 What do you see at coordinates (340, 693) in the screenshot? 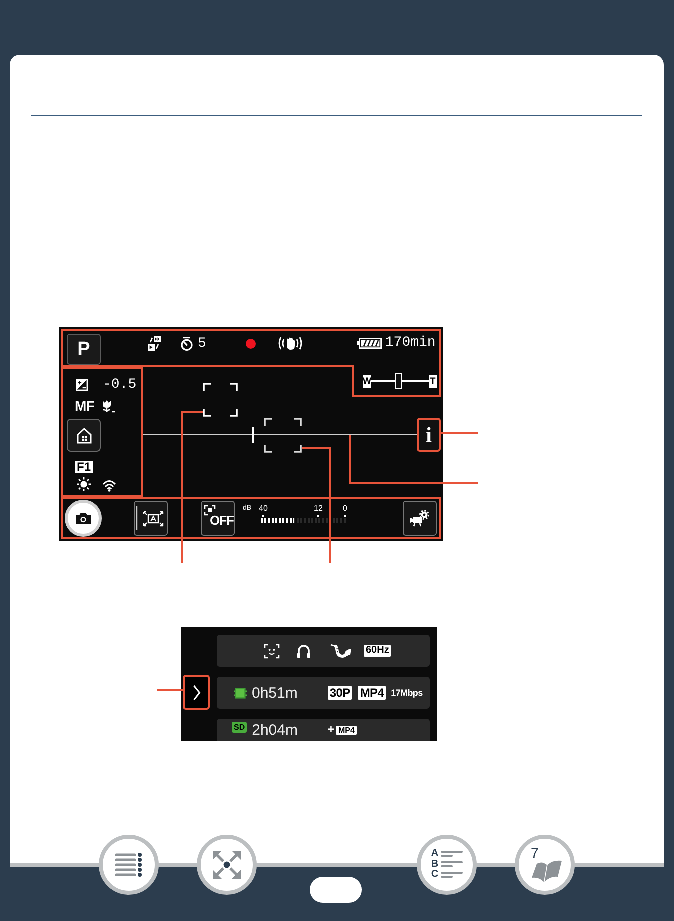
I see `format-badge: 30P` at bounding box center [340, 693].